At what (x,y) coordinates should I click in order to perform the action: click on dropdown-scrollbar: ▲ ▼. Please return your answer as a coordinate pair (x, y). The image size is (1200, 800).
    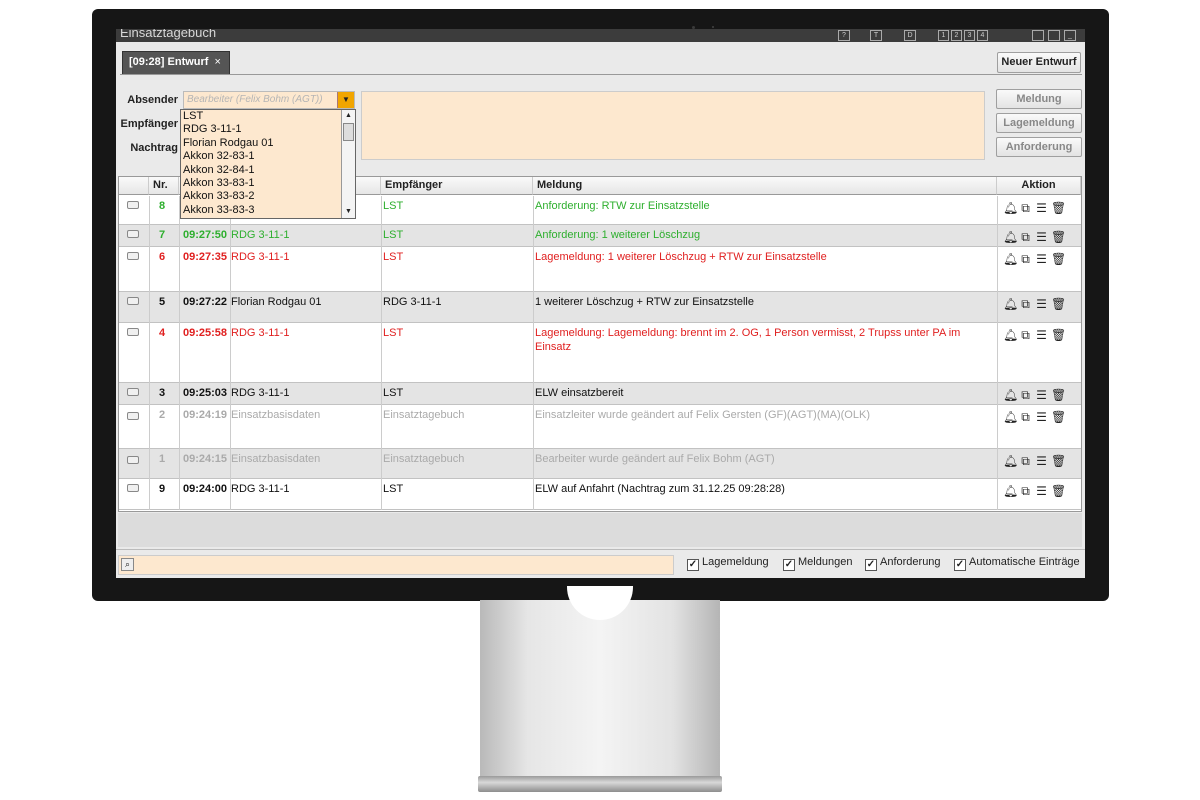
    Looking at the image, I should click on (348, 164).